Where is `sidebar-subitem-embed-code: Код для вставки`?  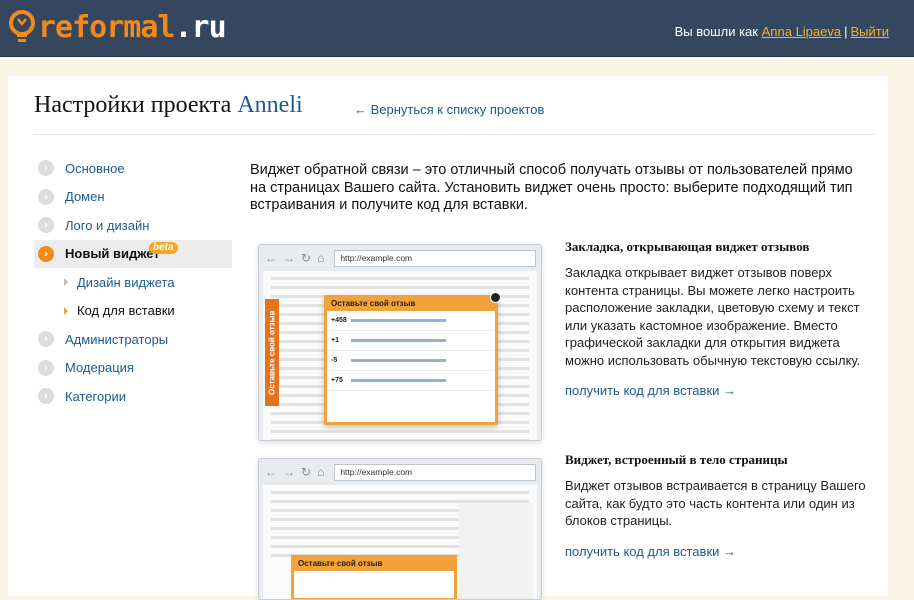 sidebar-subitem-embed-code: Код для вставки is located at coordinates (133, 311).